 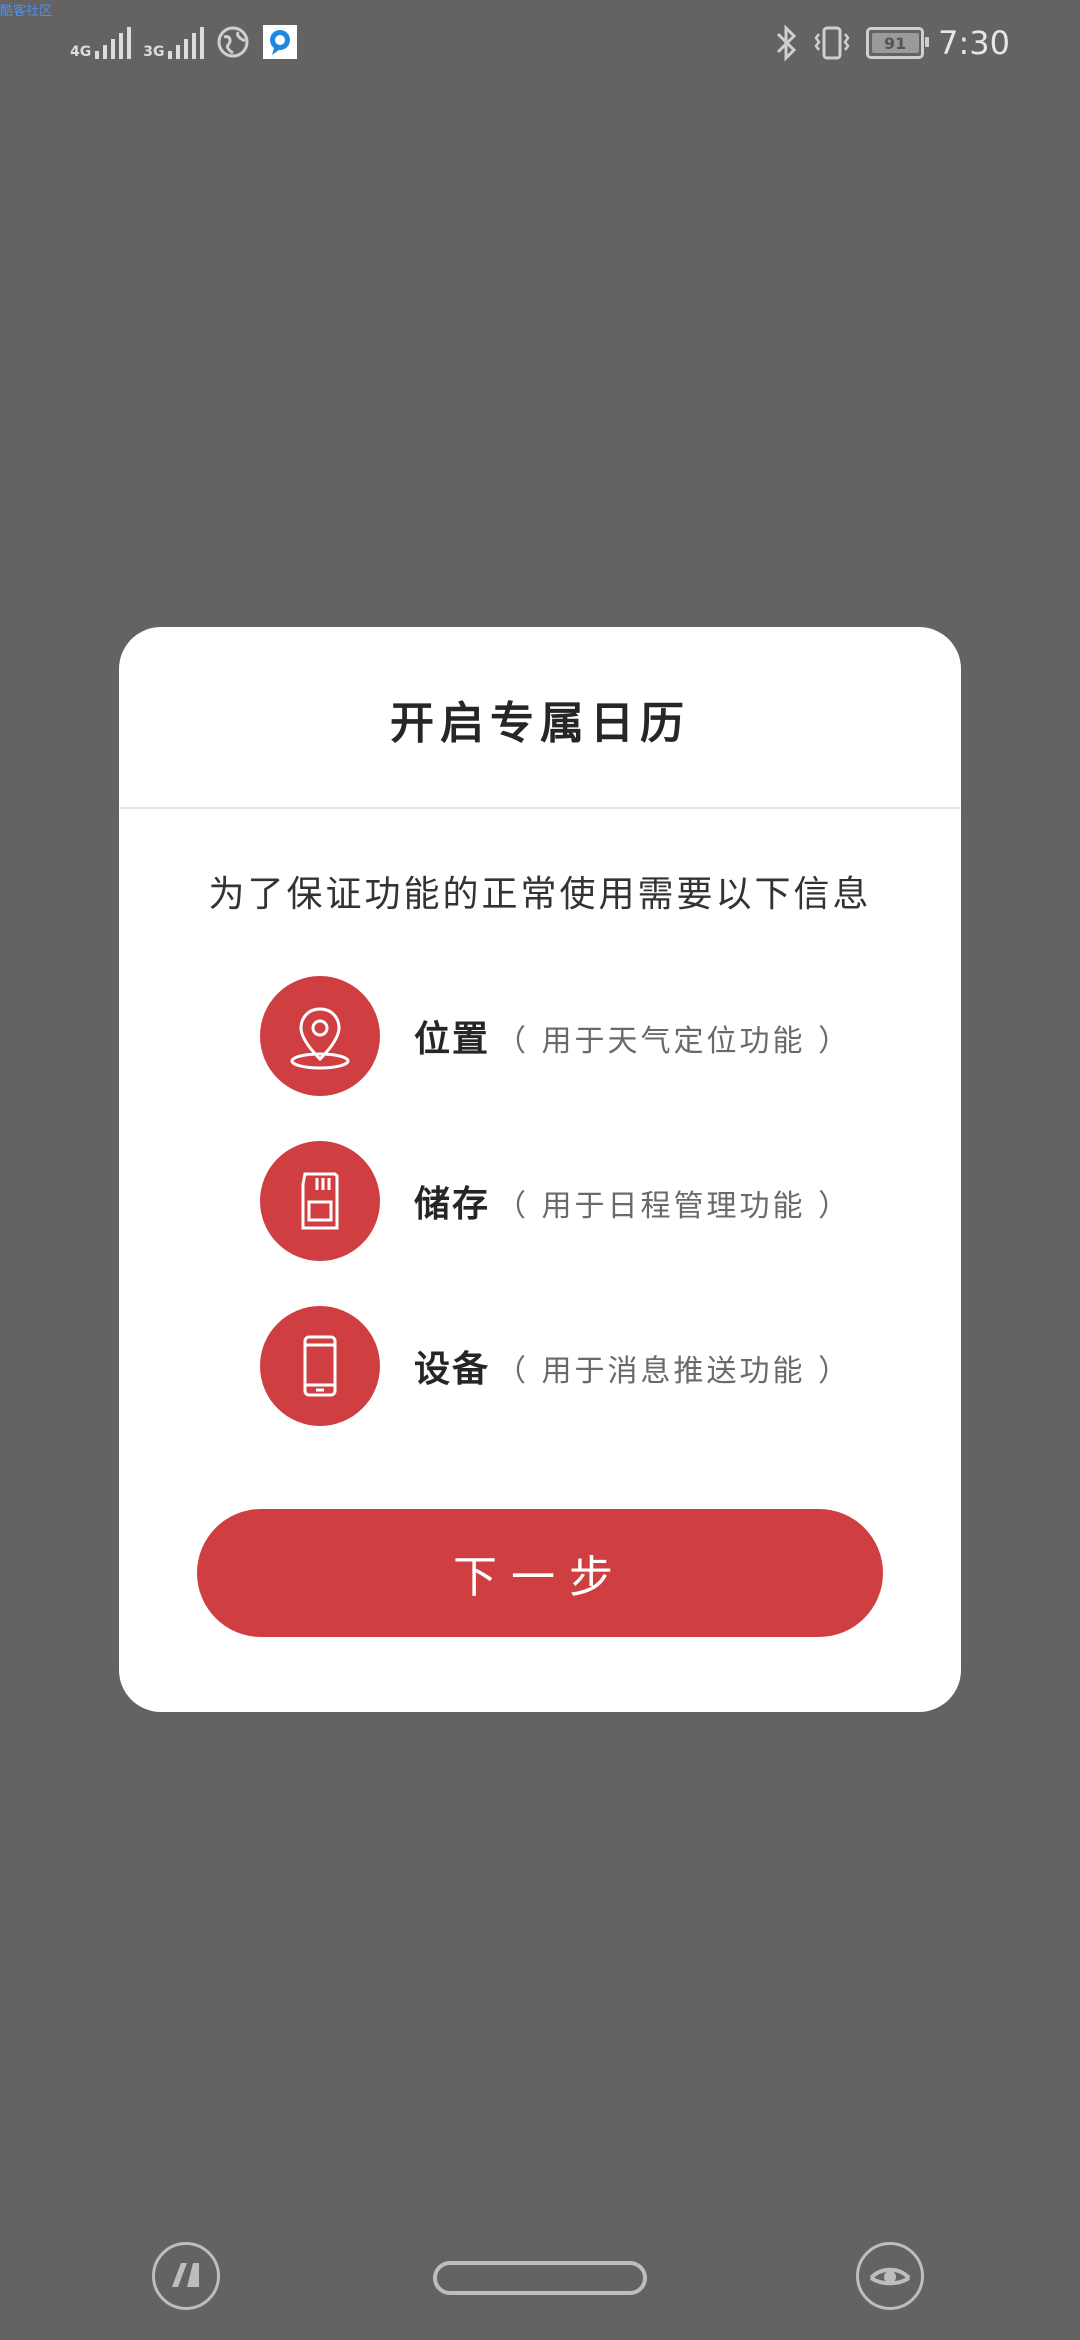 I want to click on permission-desc: （ 用于日程管理功能 ）, so click(x=674, y=1206).